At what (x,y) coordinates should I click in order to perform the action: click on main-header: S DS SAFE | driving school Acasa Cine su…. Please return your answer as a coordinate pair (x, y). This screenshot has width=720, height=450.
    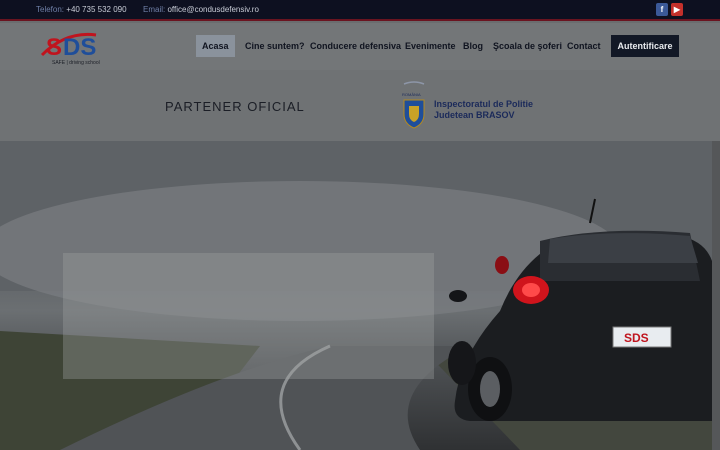
    Looking at the image, I should click on (360, 46).